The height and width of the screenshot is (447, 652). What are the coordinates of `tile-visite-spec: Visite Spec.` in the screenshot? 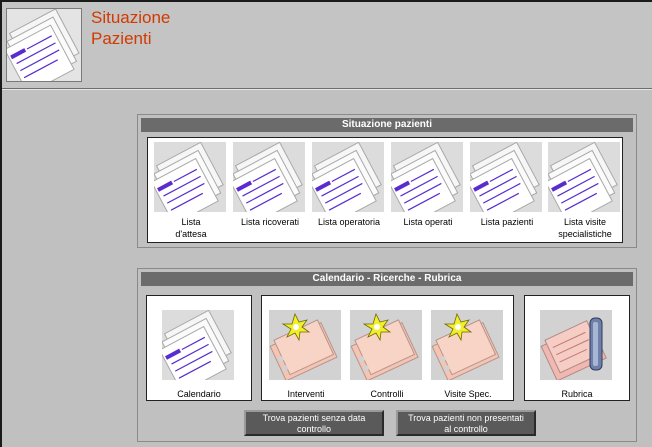 It's located at (468, 355).